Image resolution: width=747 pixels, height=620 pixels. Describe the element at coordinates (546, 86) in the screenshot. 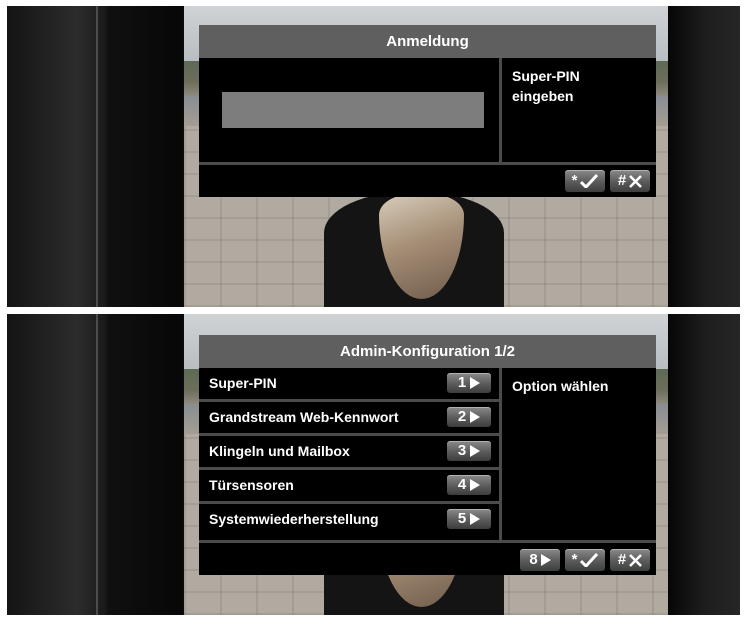

I see `instruction-text: Super-PIN eingeben` at that location.